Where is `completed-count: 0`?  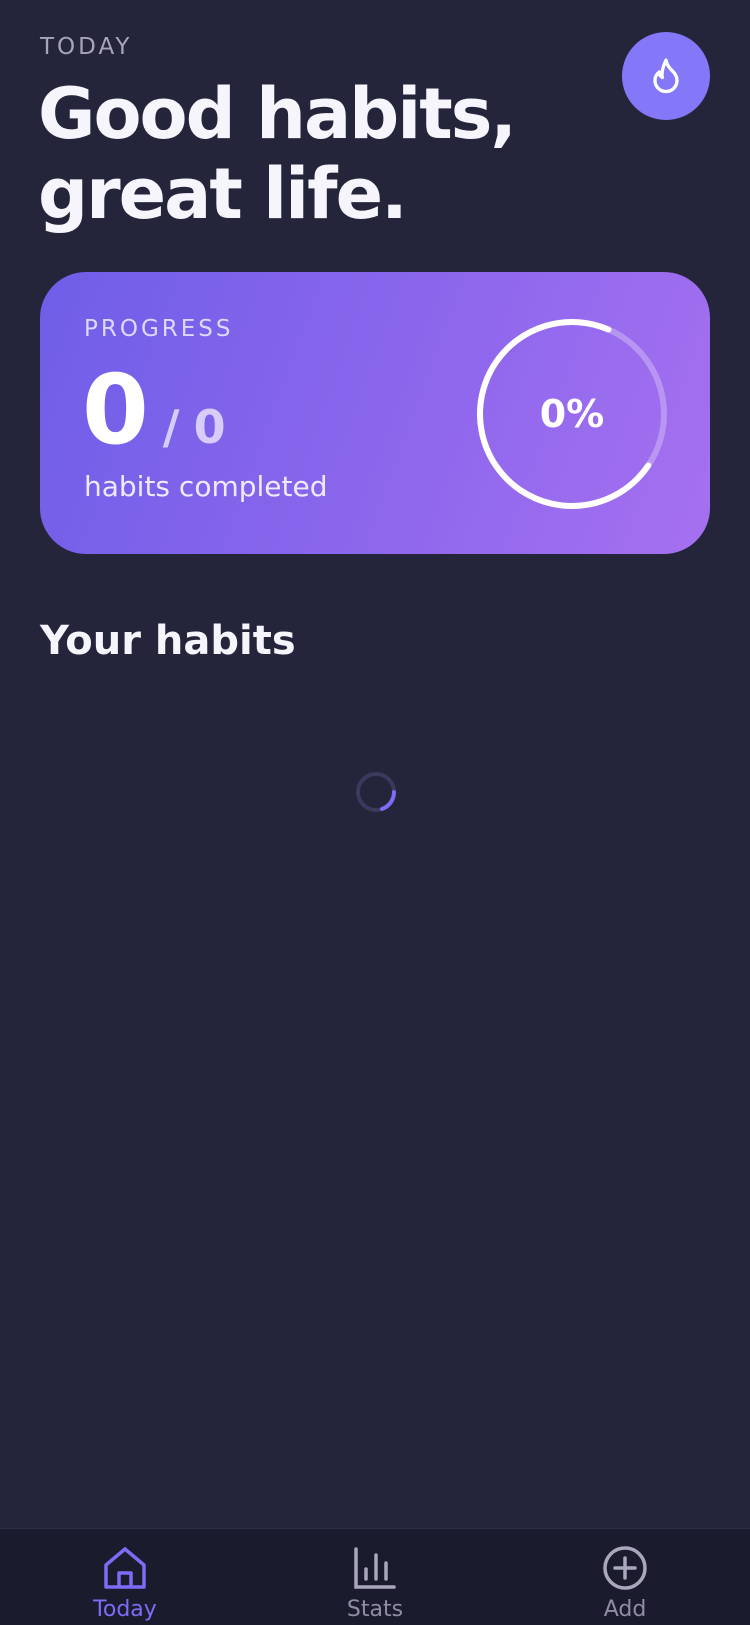
completed-count: 0 is located at coordinates (115, 410).